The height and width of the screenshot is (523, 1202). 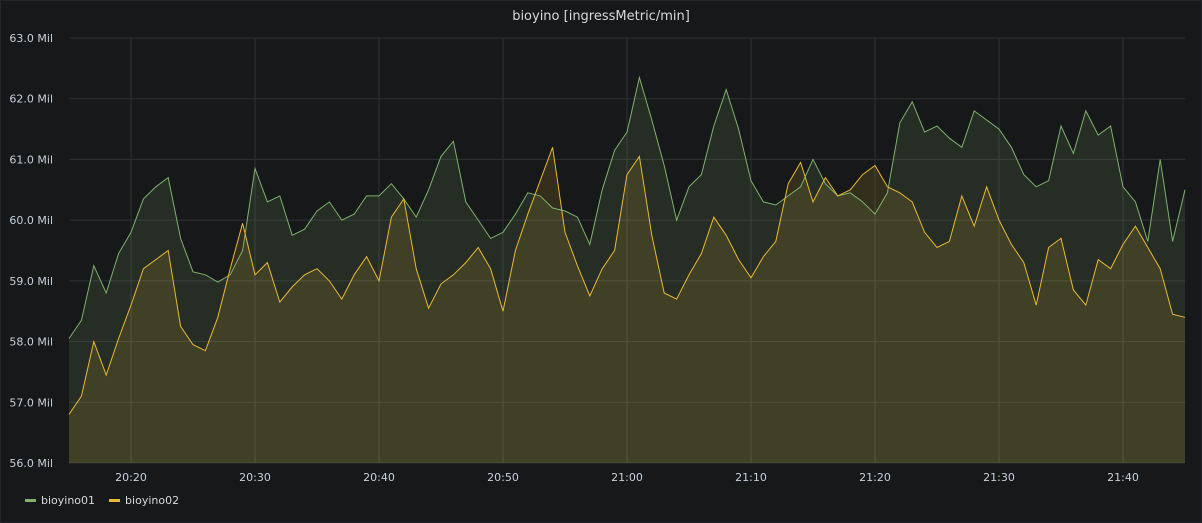 I want to click on legend-swatch-bioyino01, so click(x=30, y=500).